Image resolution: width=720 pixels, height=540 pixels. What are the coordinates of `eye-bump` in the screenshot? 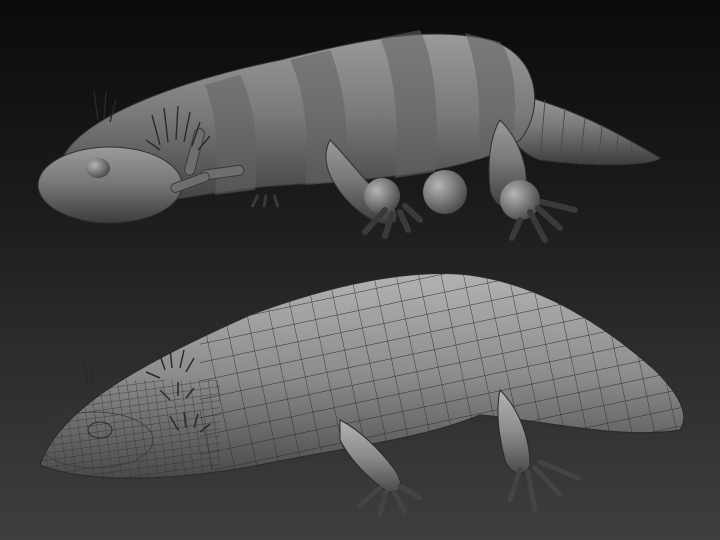 It's located at (98, 168).